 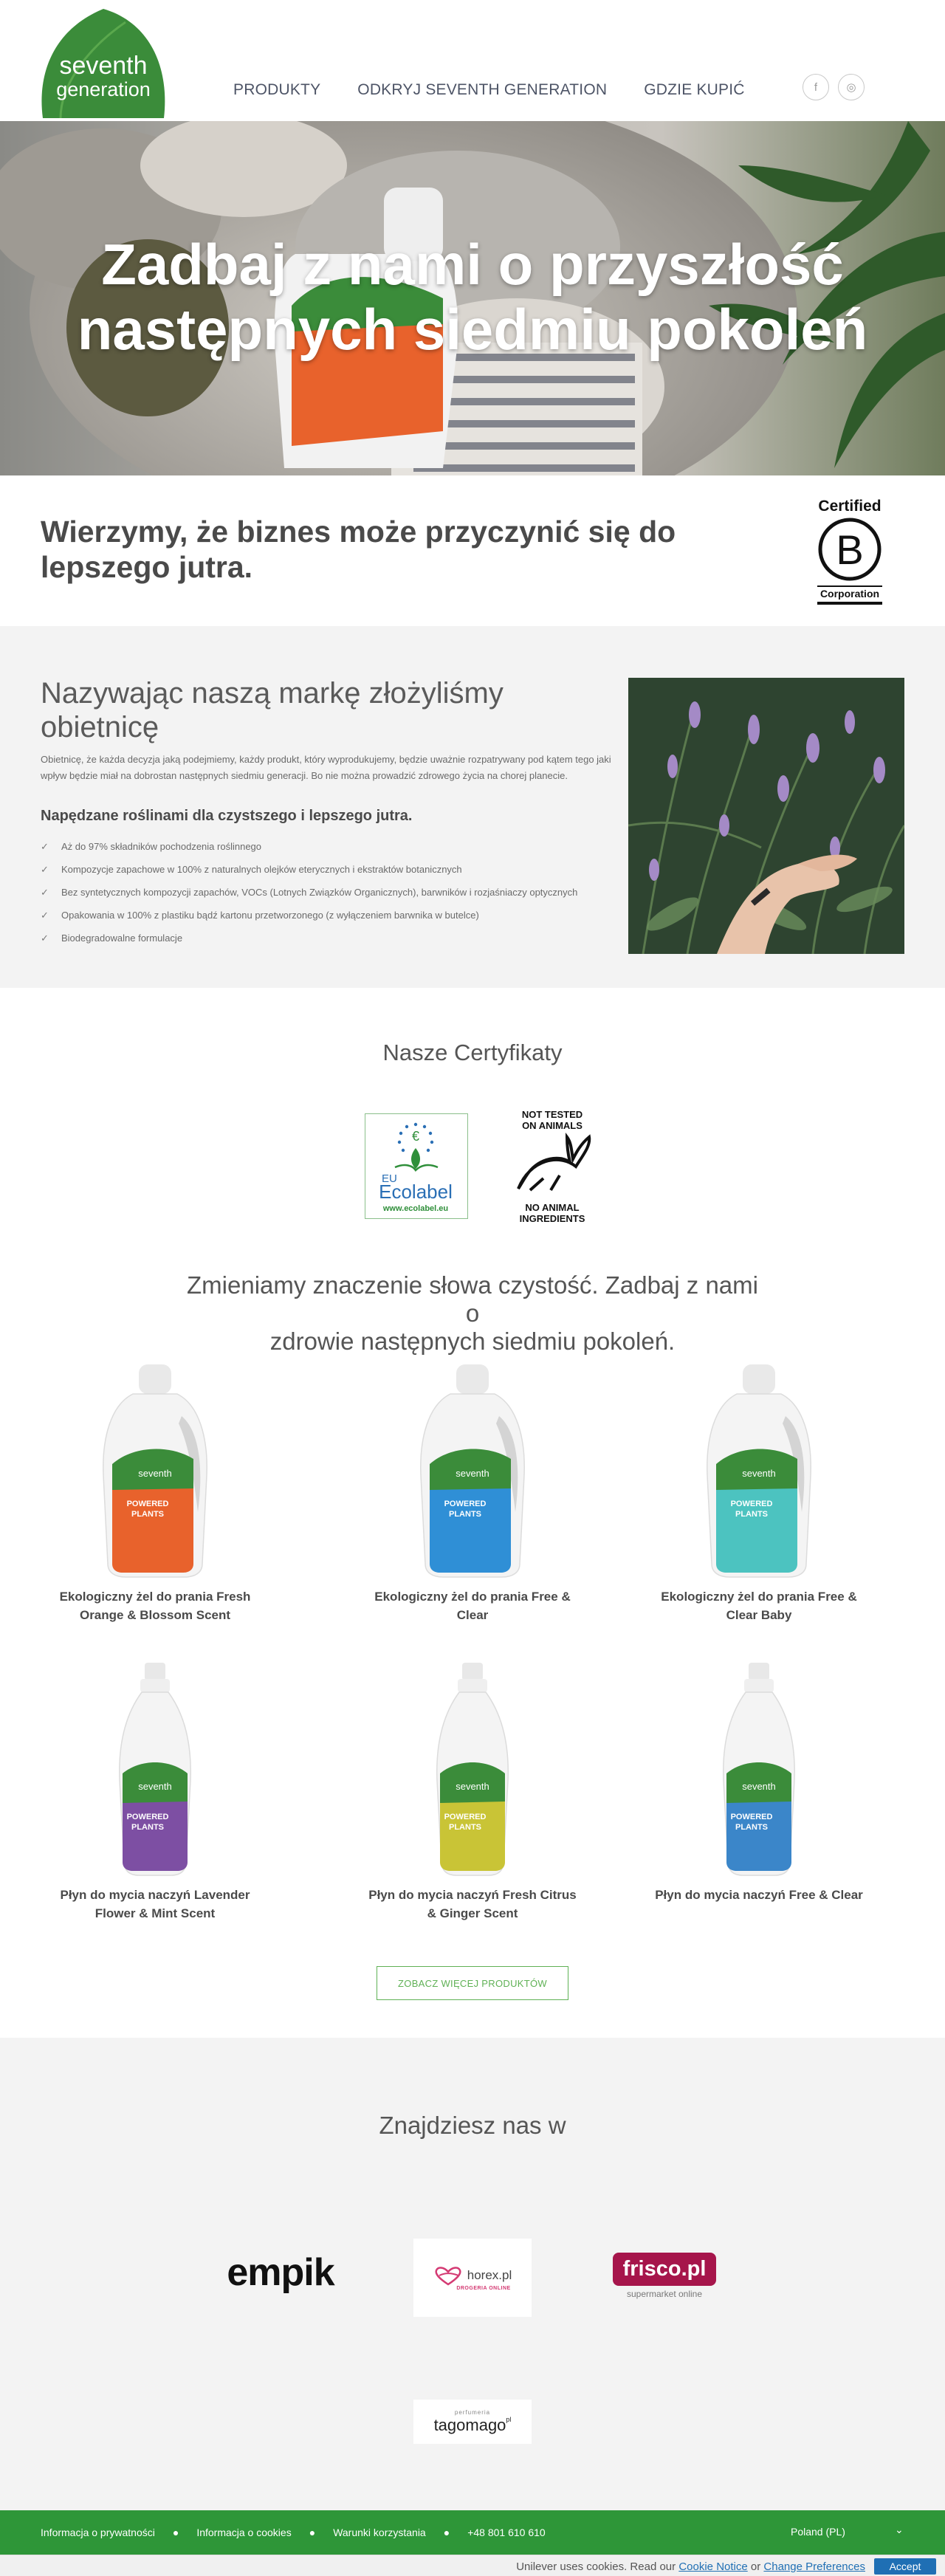 I want to click on product-name-line2: Orange & Blossom Scent, so click(x=155, y=1615).